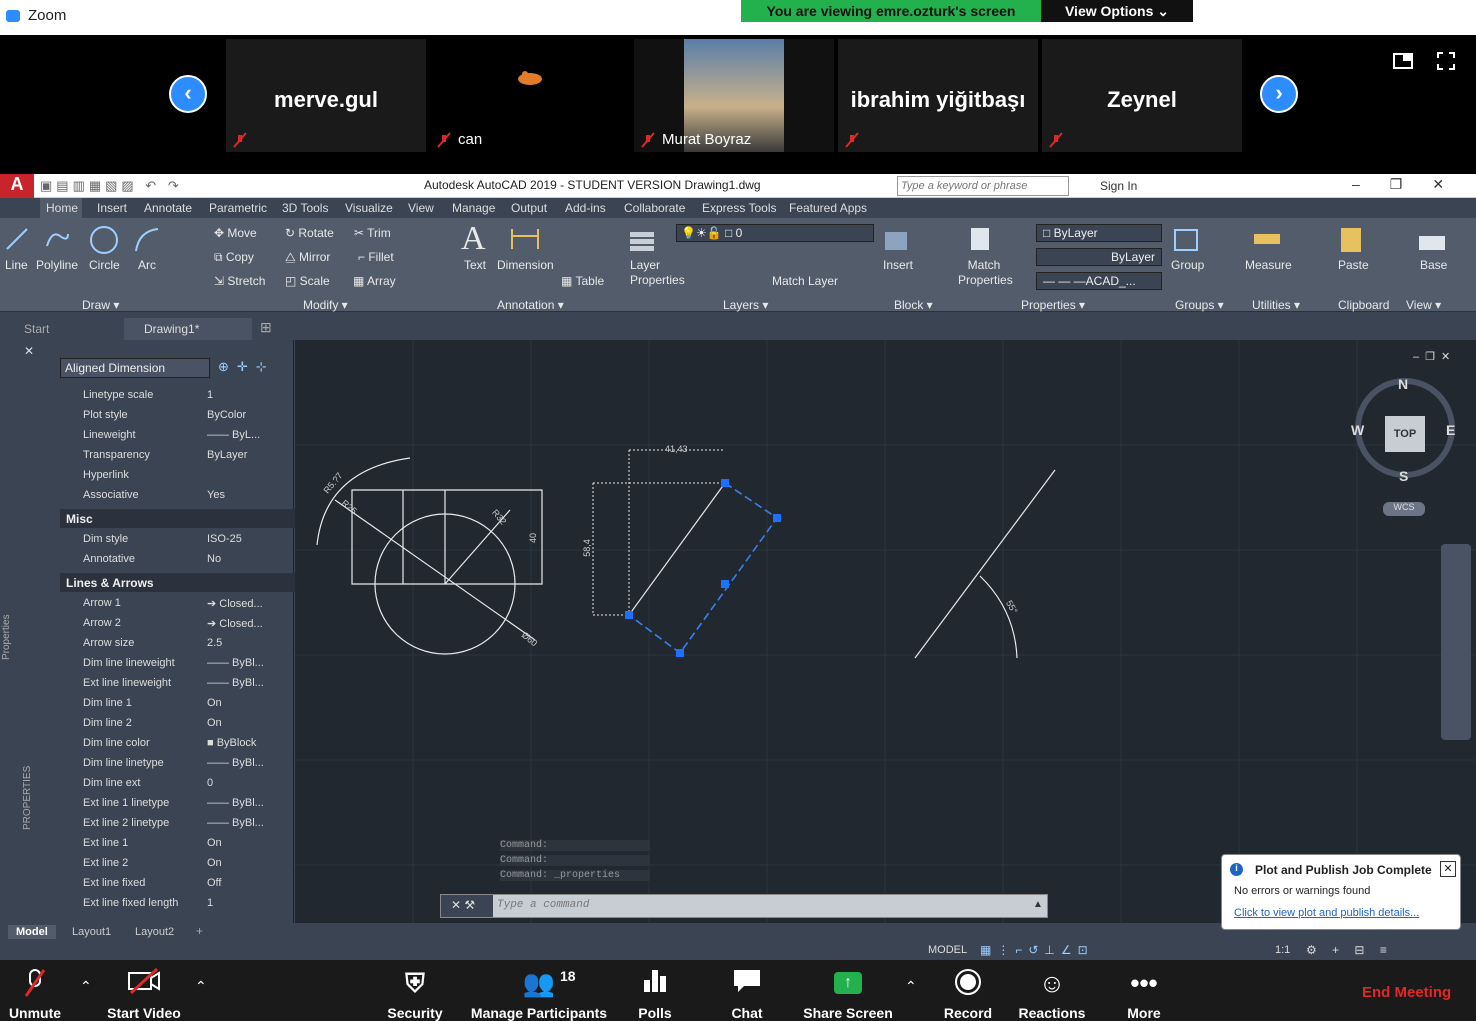 This screenshot has height=1021, width=1476. What do you see at coordinates (214, 643) in the screenshot?
I see `property-value: 2.5` at bounding box center [214, 643].